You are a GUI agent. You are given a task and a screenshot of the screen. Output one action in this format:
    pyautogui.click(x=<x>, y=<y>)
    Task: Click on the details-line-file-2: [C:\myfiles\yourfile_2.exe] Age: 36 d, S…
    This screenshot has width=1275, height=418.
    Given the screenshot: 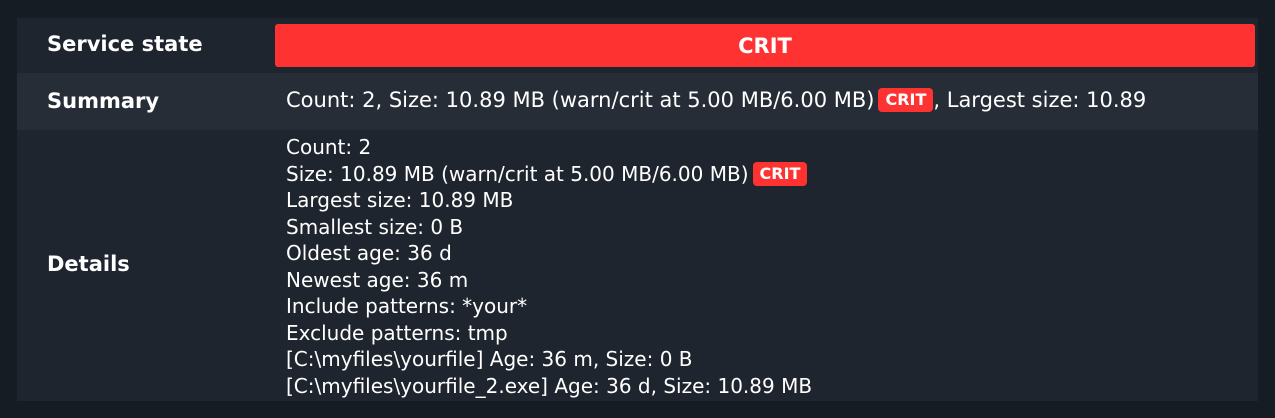 What is the action you would take?
    pyautogui.click(x=549, y=385)
    